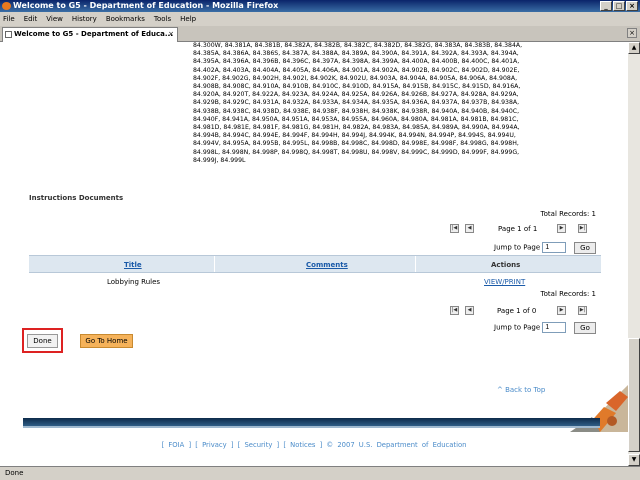  I want to click on cfda-code-line: 84.999J, 84.999L, so click(219, 160).